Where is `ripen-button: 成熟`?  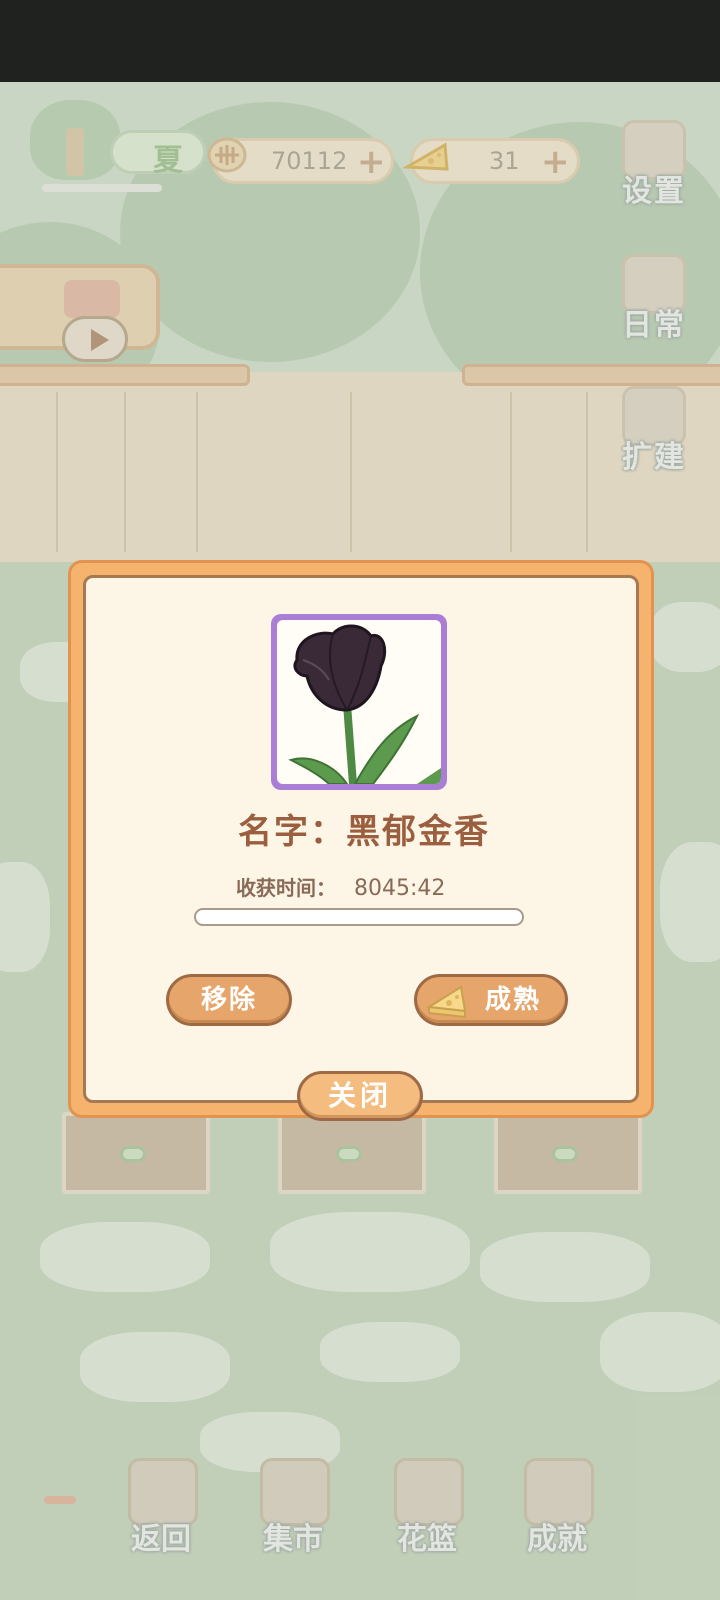
ripen-button: 成熟 is located at coordinates (491, 1000).